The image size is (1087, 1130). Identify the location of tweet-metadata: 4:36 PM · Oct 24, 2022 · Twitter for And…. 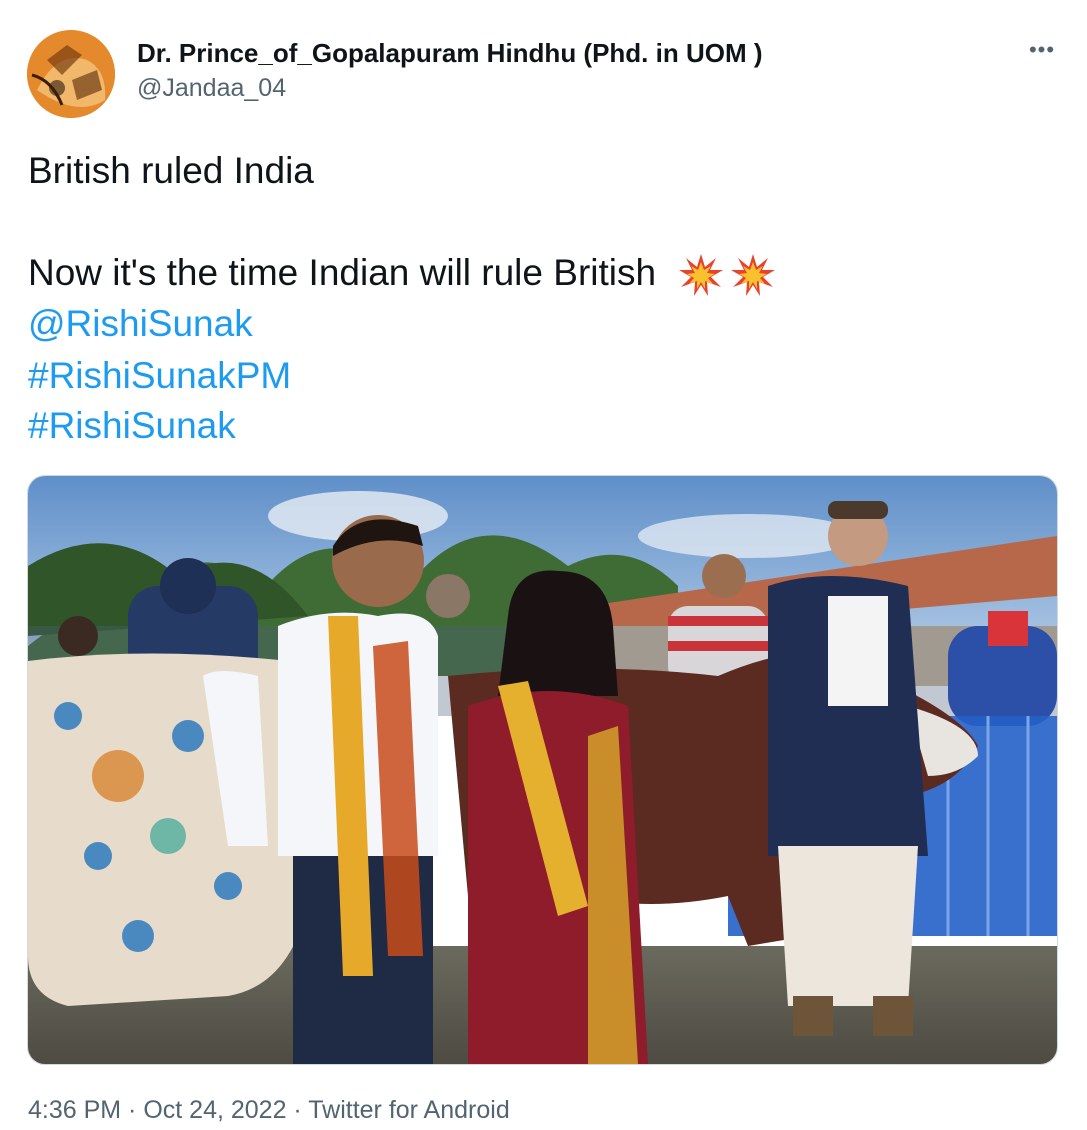
(269, 1110).